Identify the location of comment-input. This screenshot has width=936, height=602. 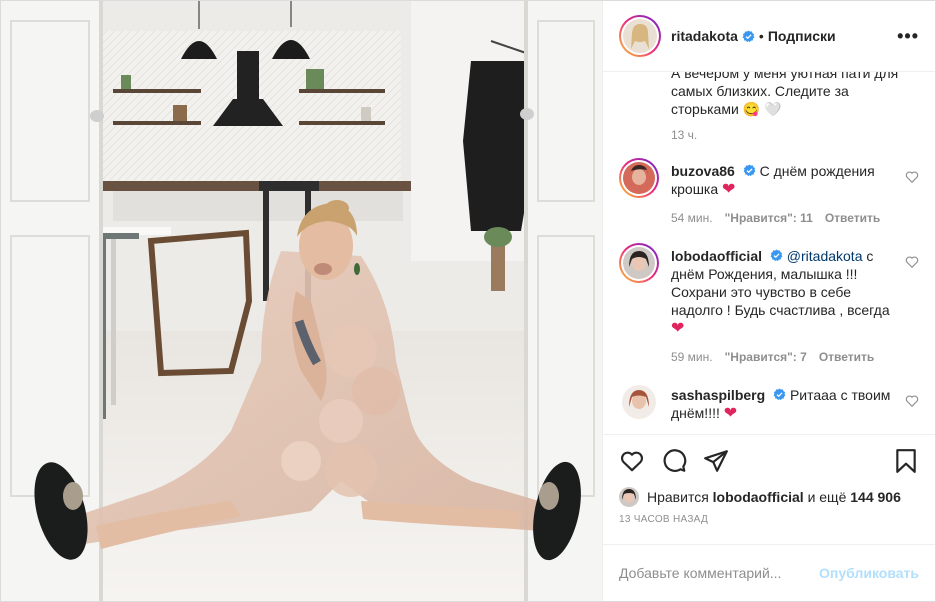
(719, 573).